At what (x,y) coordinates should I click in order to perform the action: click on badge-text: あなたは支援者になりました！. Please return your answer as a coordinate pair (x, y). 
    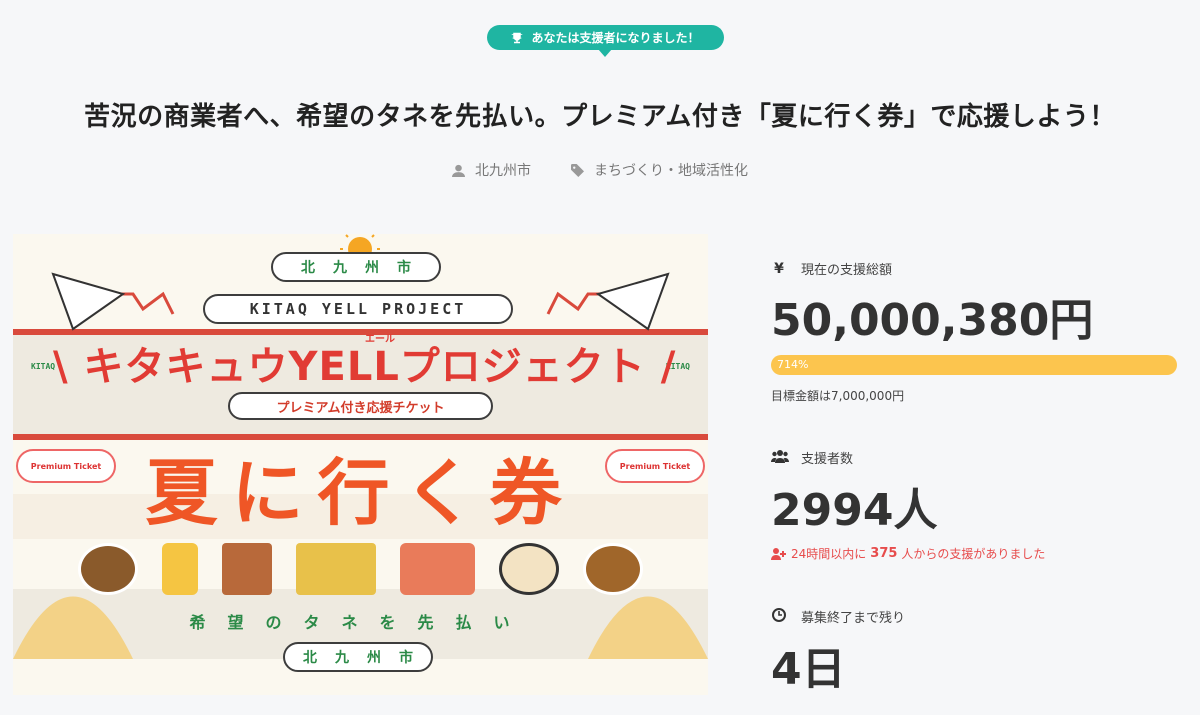
    Looking at the image, I should click on (615, 38).